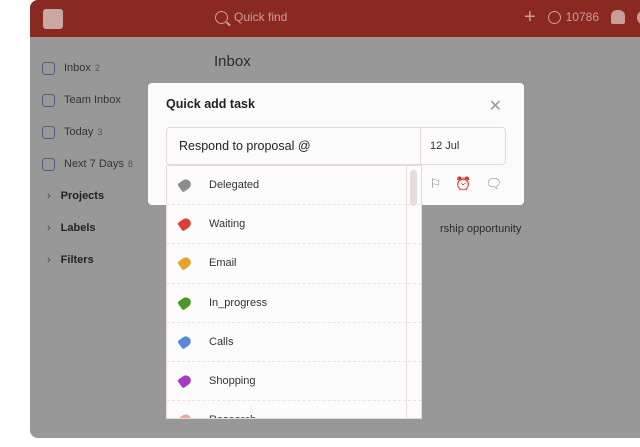 This screenshot has height=447, width=640. I want to click on karma-count: 10786, so click(582, 17).